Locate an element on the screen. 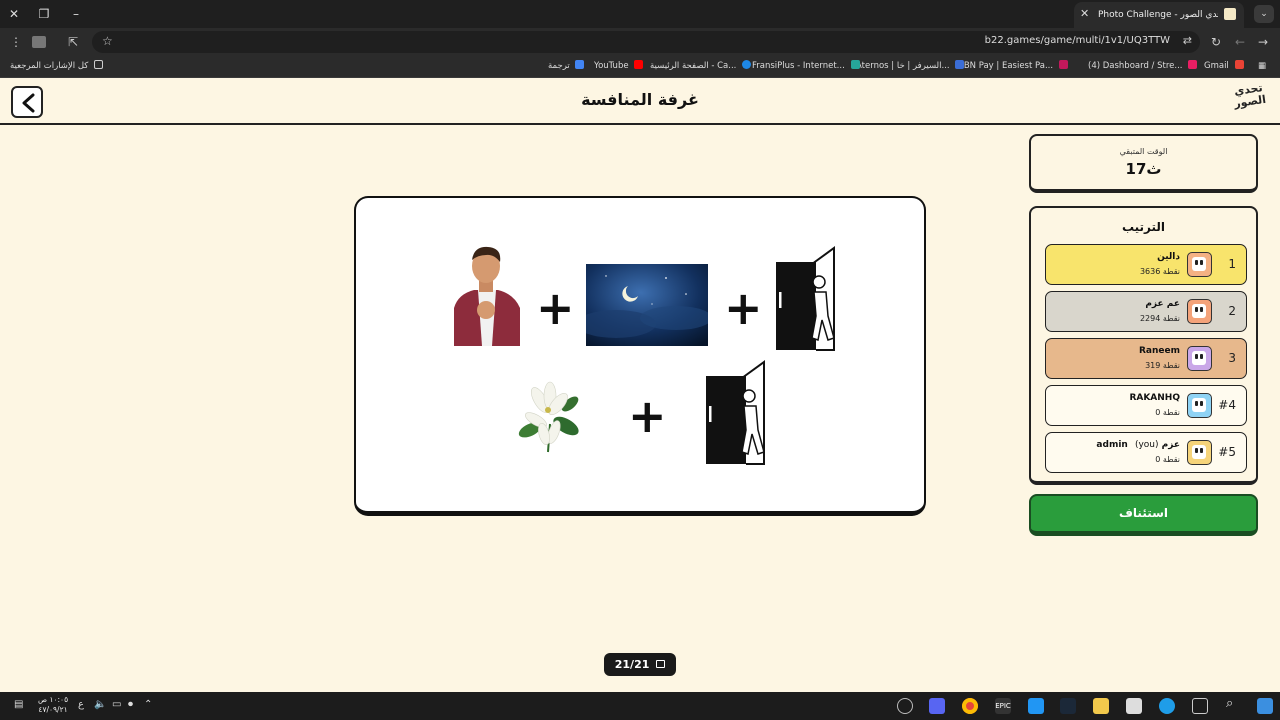  tab-favicon-icon is located at coordinates (1230, 14).